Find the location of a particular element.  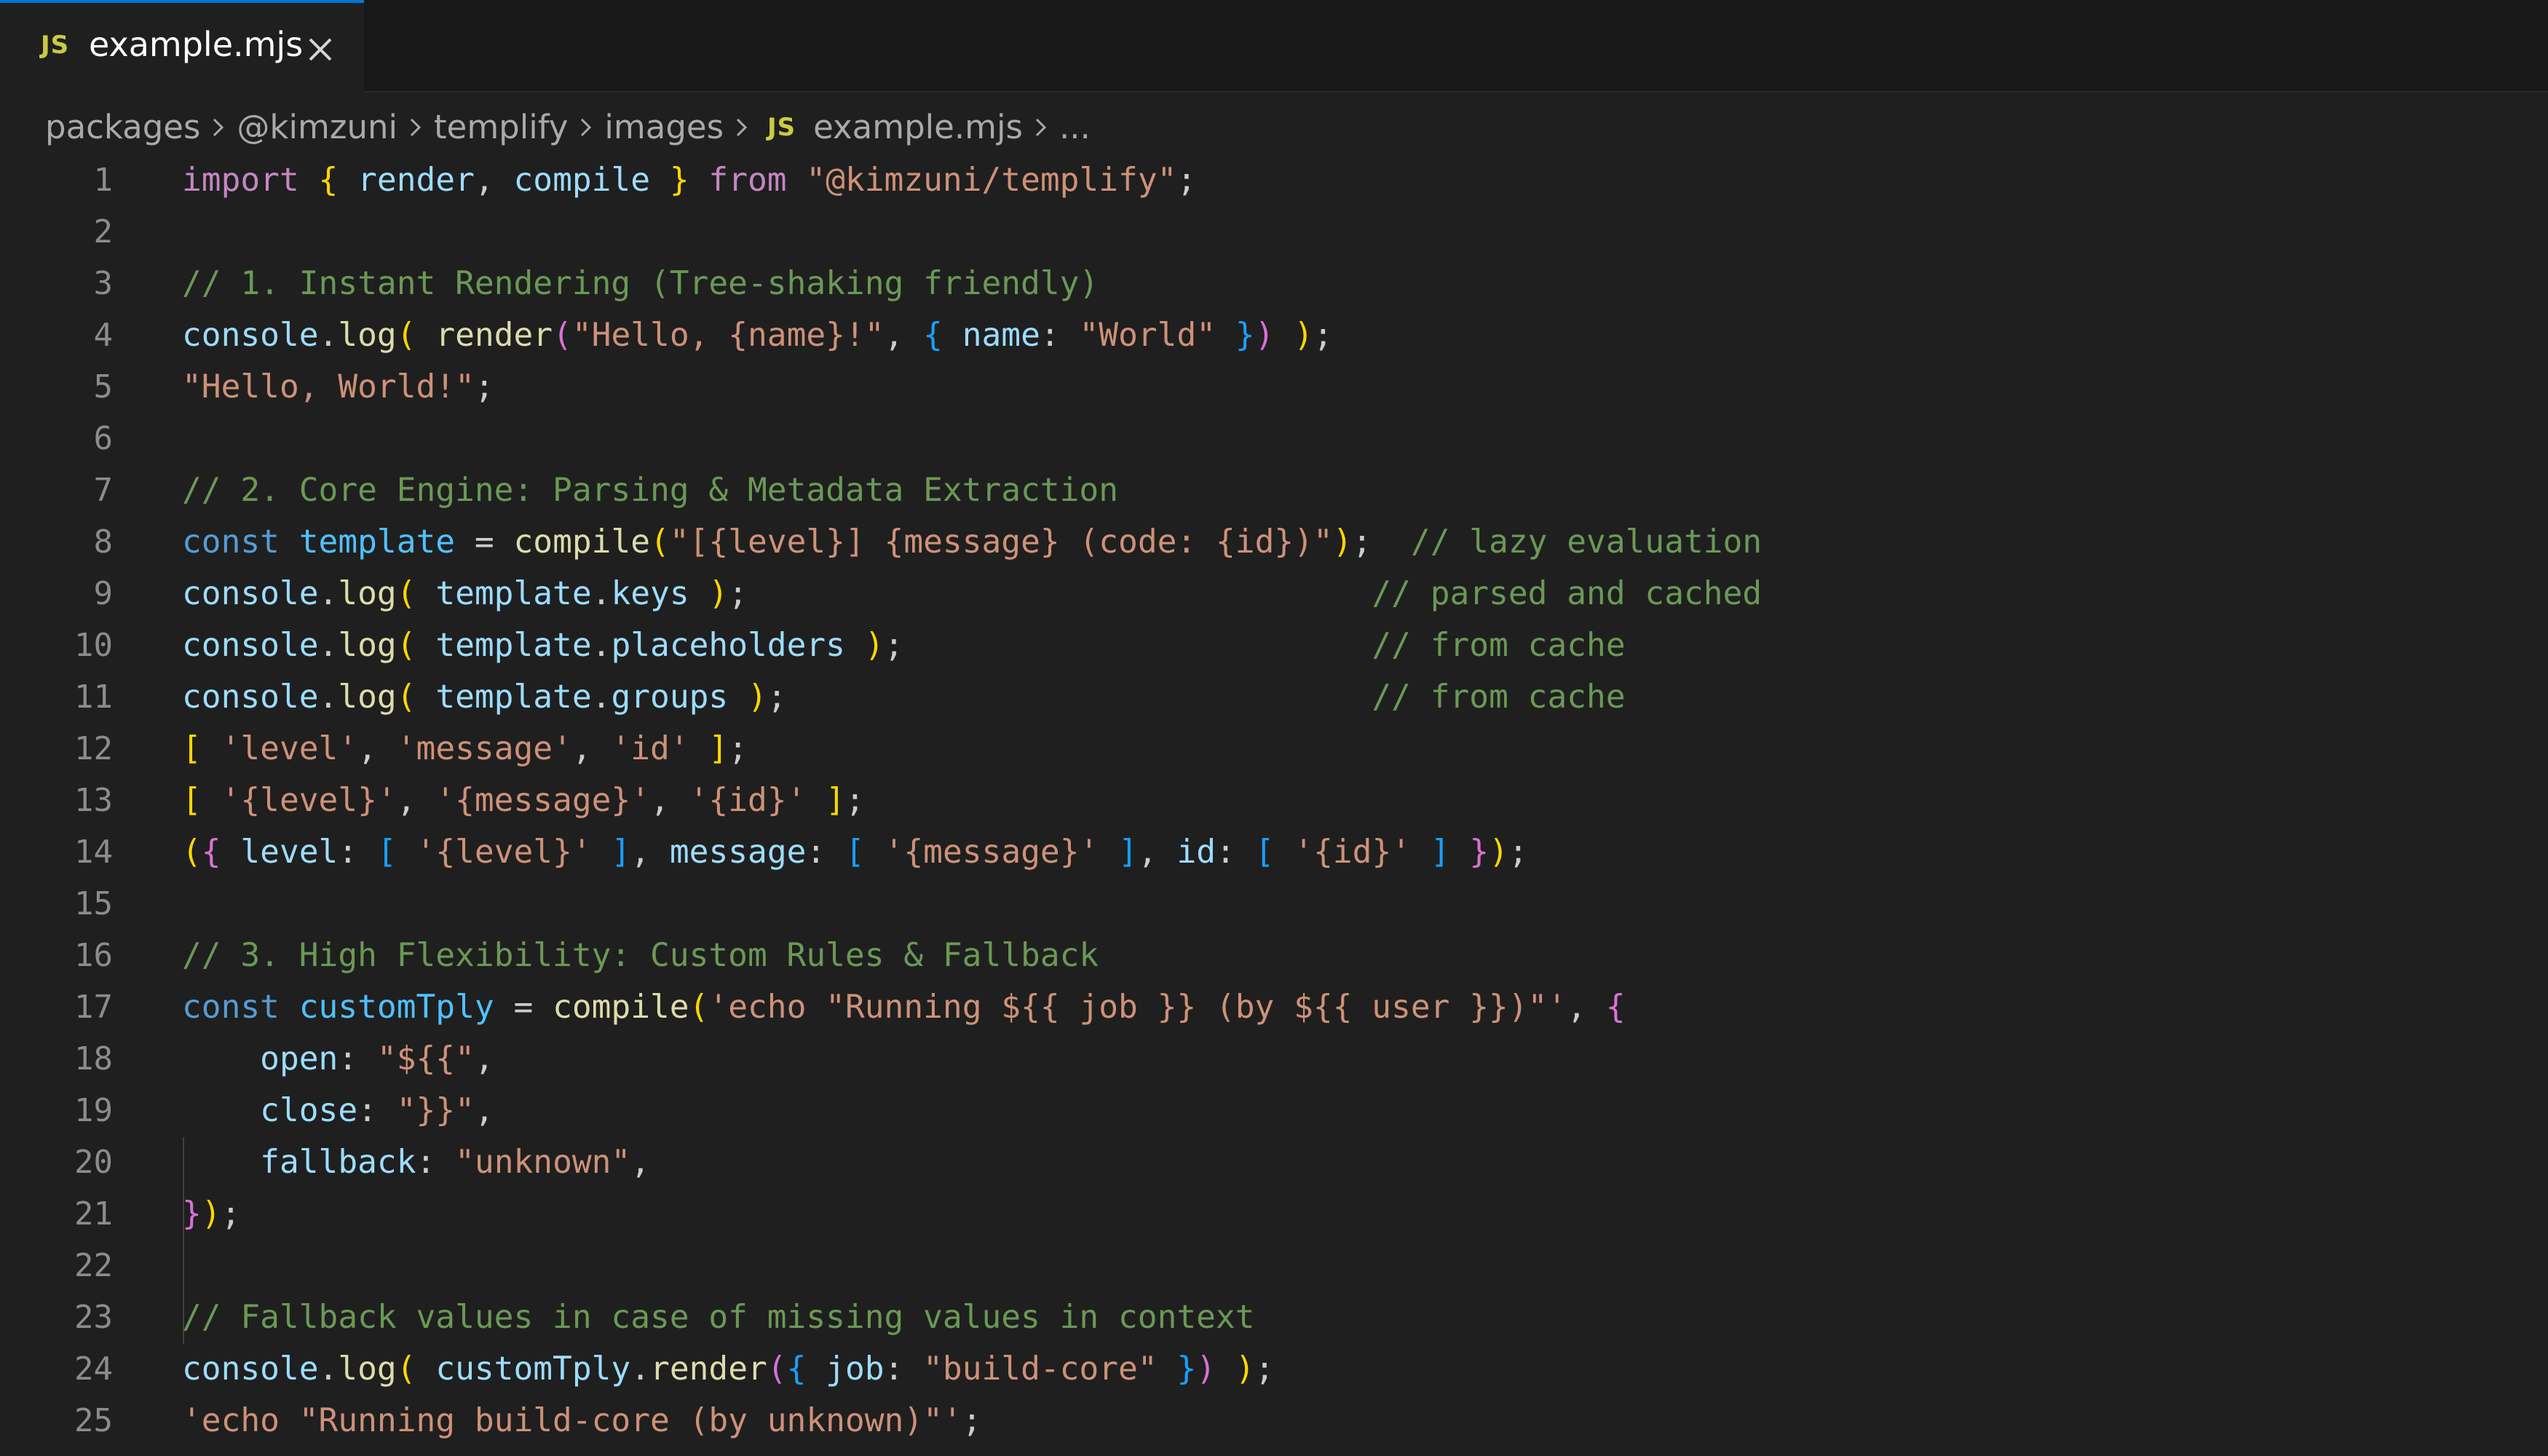

breadcrumb-item: images is located at coordinates (664, 127).